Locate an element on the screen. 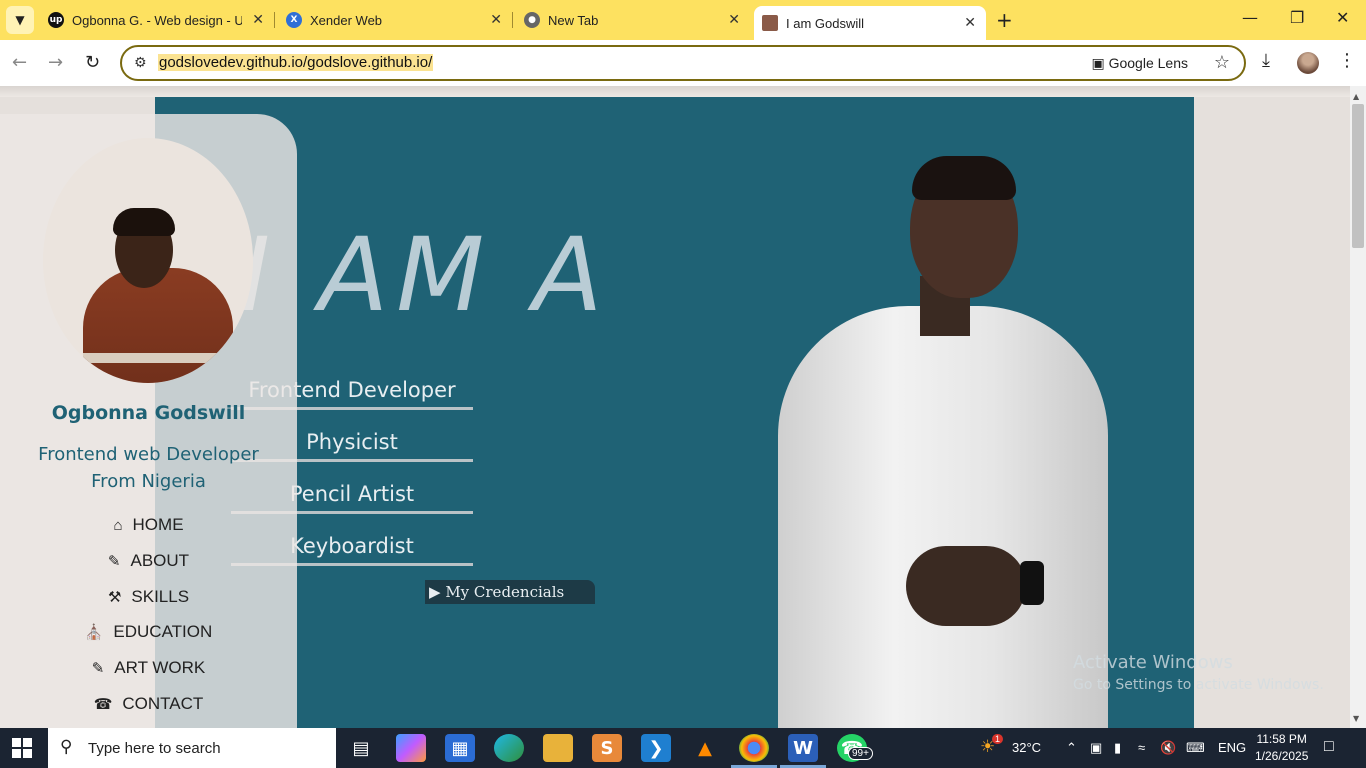  battery-icon: ▮ is located at coordinates (1117, 748).